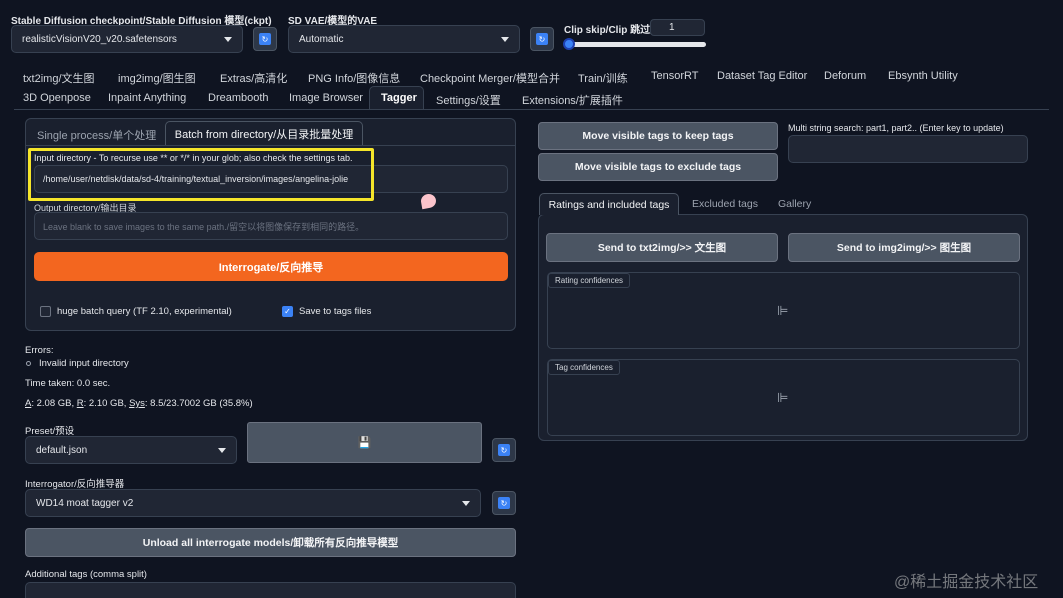 The height and width of the screenshot is (598, 1063). What do you see at coordinates (85, 503) in the screenshot?
I see `interrogator-value: WD14 moat tagger v2` at bounding box center [85, 503].